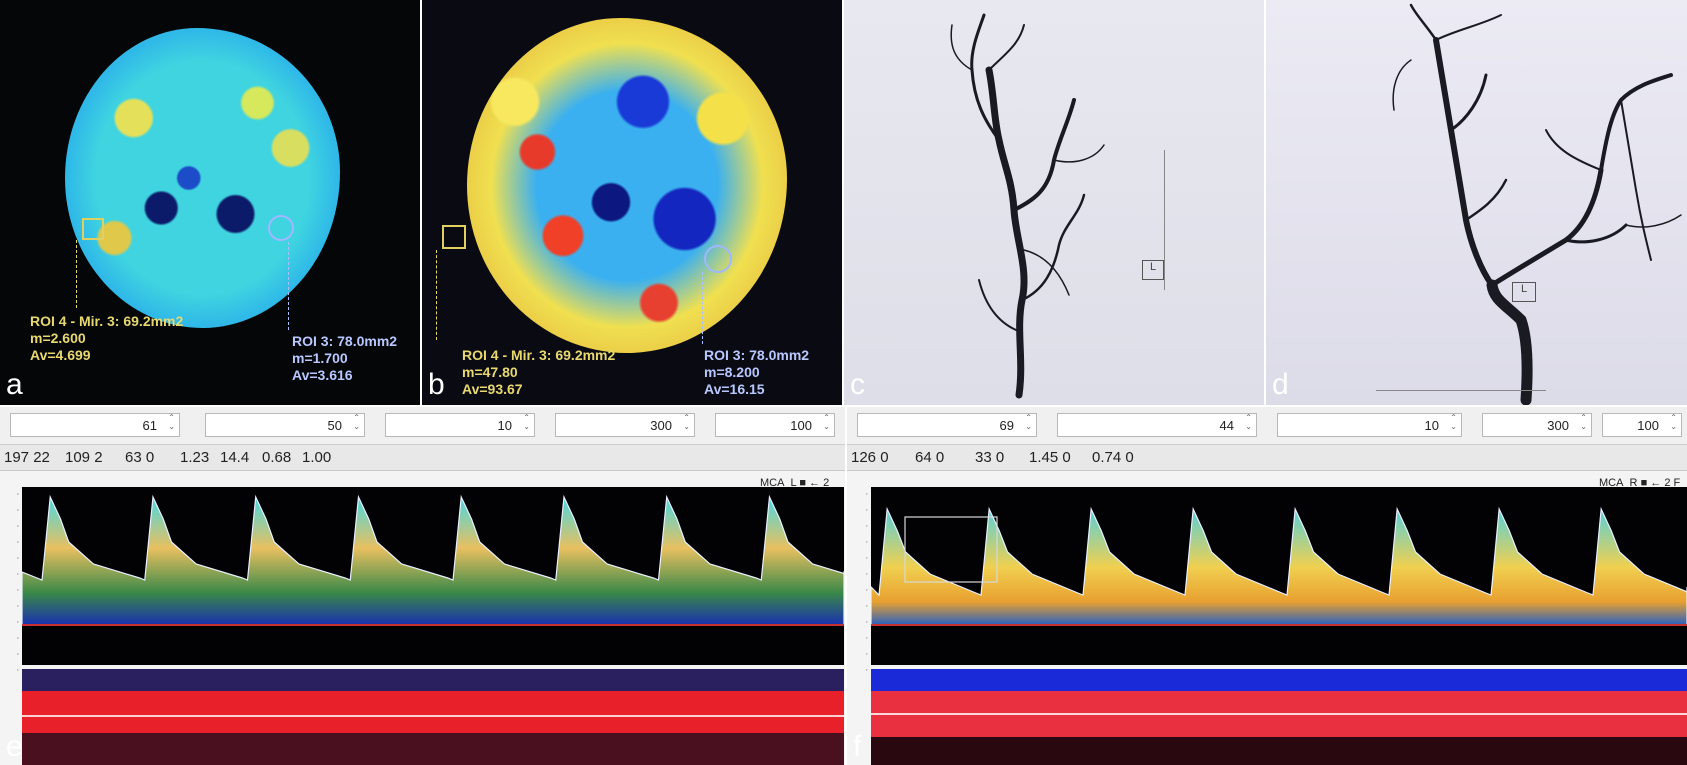  Describe the element at coordinates (930, 457) in the screenshot. I see `reading-mean-f: 64 0` at that location.